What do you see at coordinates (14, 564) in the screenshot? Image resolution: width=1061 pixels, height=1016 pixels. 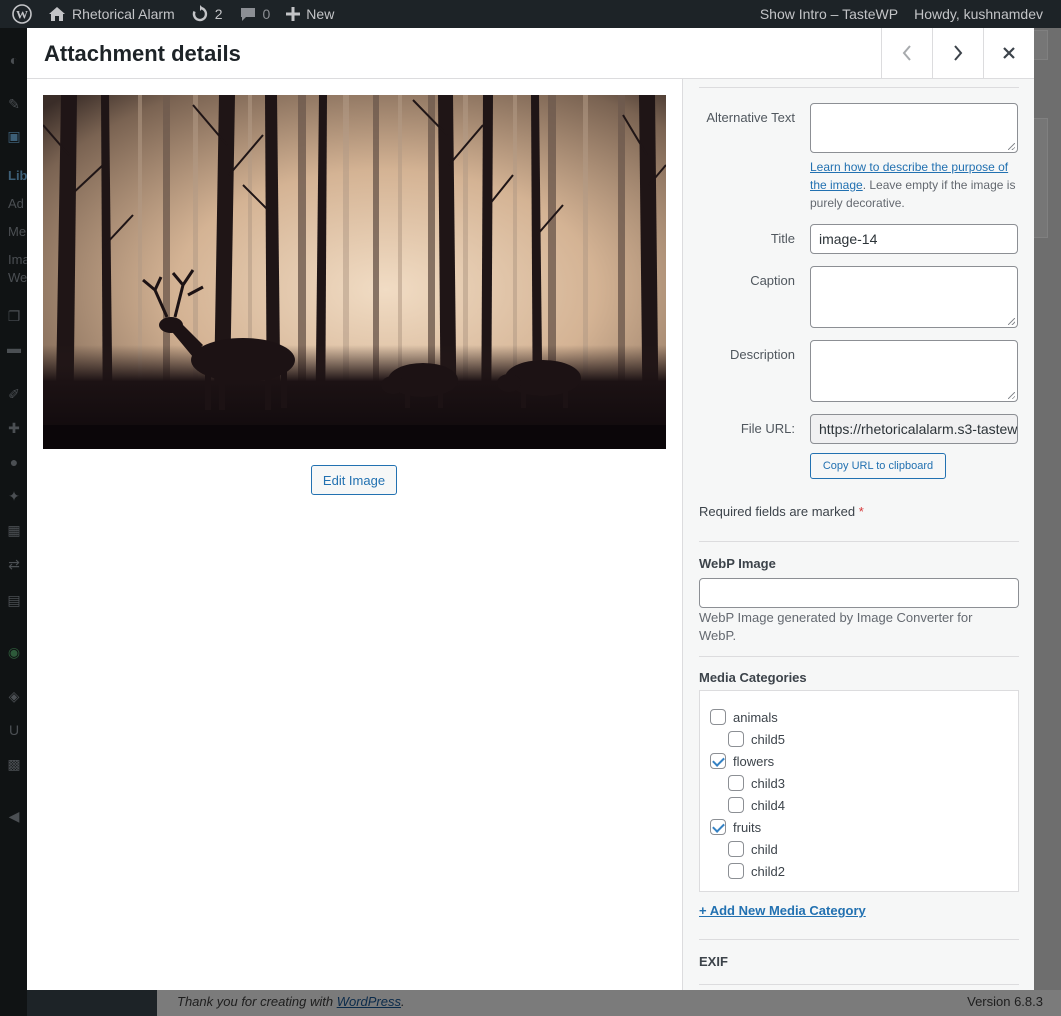 I see `sync-icon: ⇄` at bounding box center [14, 564].